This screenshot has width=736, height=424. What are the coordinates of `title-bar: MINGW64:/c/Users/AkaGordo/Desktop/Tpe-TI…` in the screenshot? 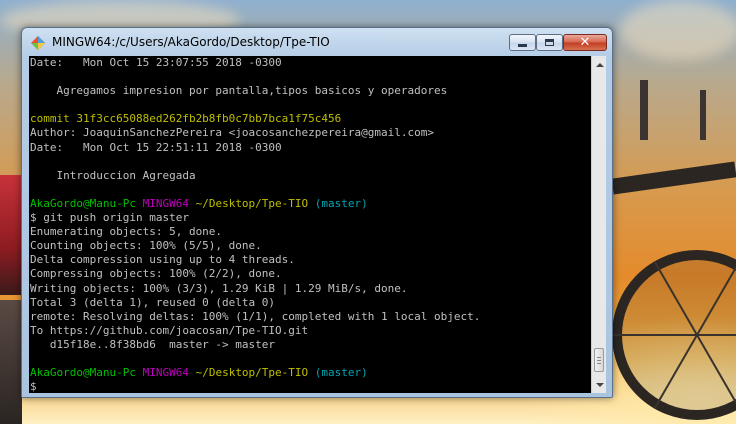 It's located at (317, 42).